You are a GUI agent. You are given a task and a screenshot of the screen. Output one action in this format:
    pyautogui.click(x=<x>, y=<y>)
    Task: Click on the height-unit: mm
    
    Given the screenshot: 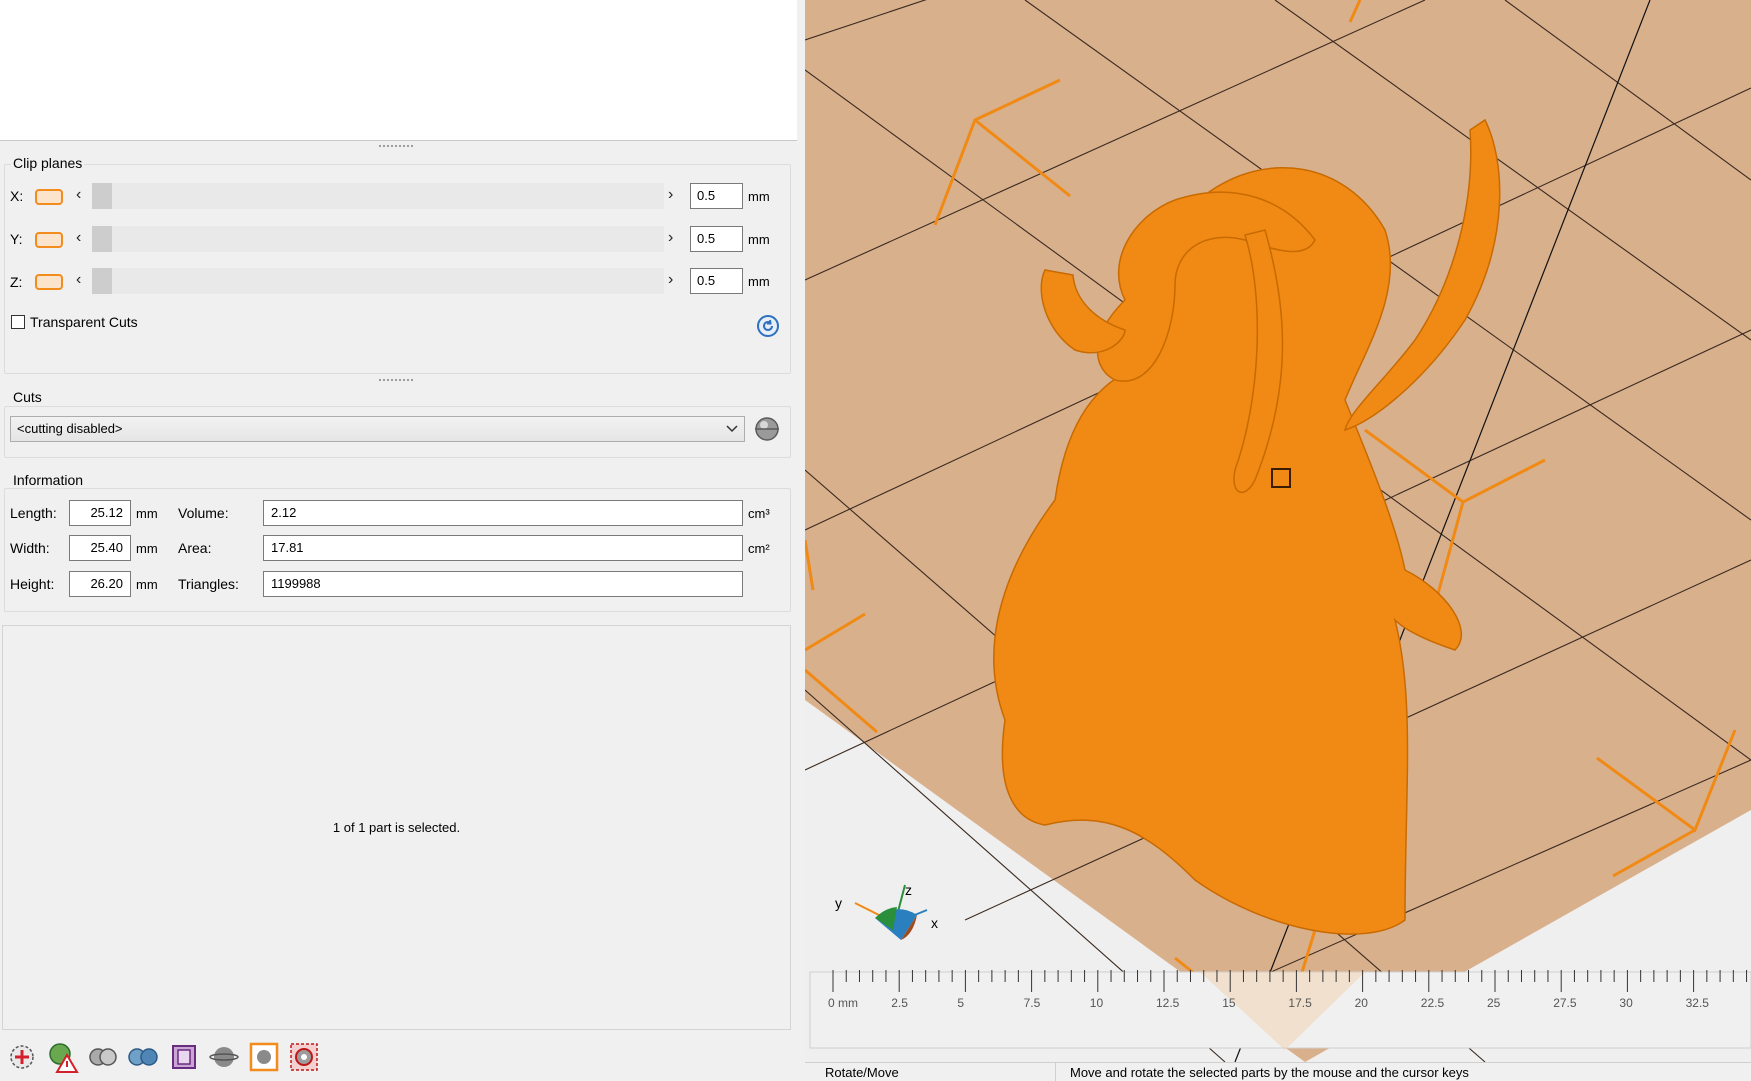 What is the action you would take?
    pyautogui.click(x=147, y=584)
    